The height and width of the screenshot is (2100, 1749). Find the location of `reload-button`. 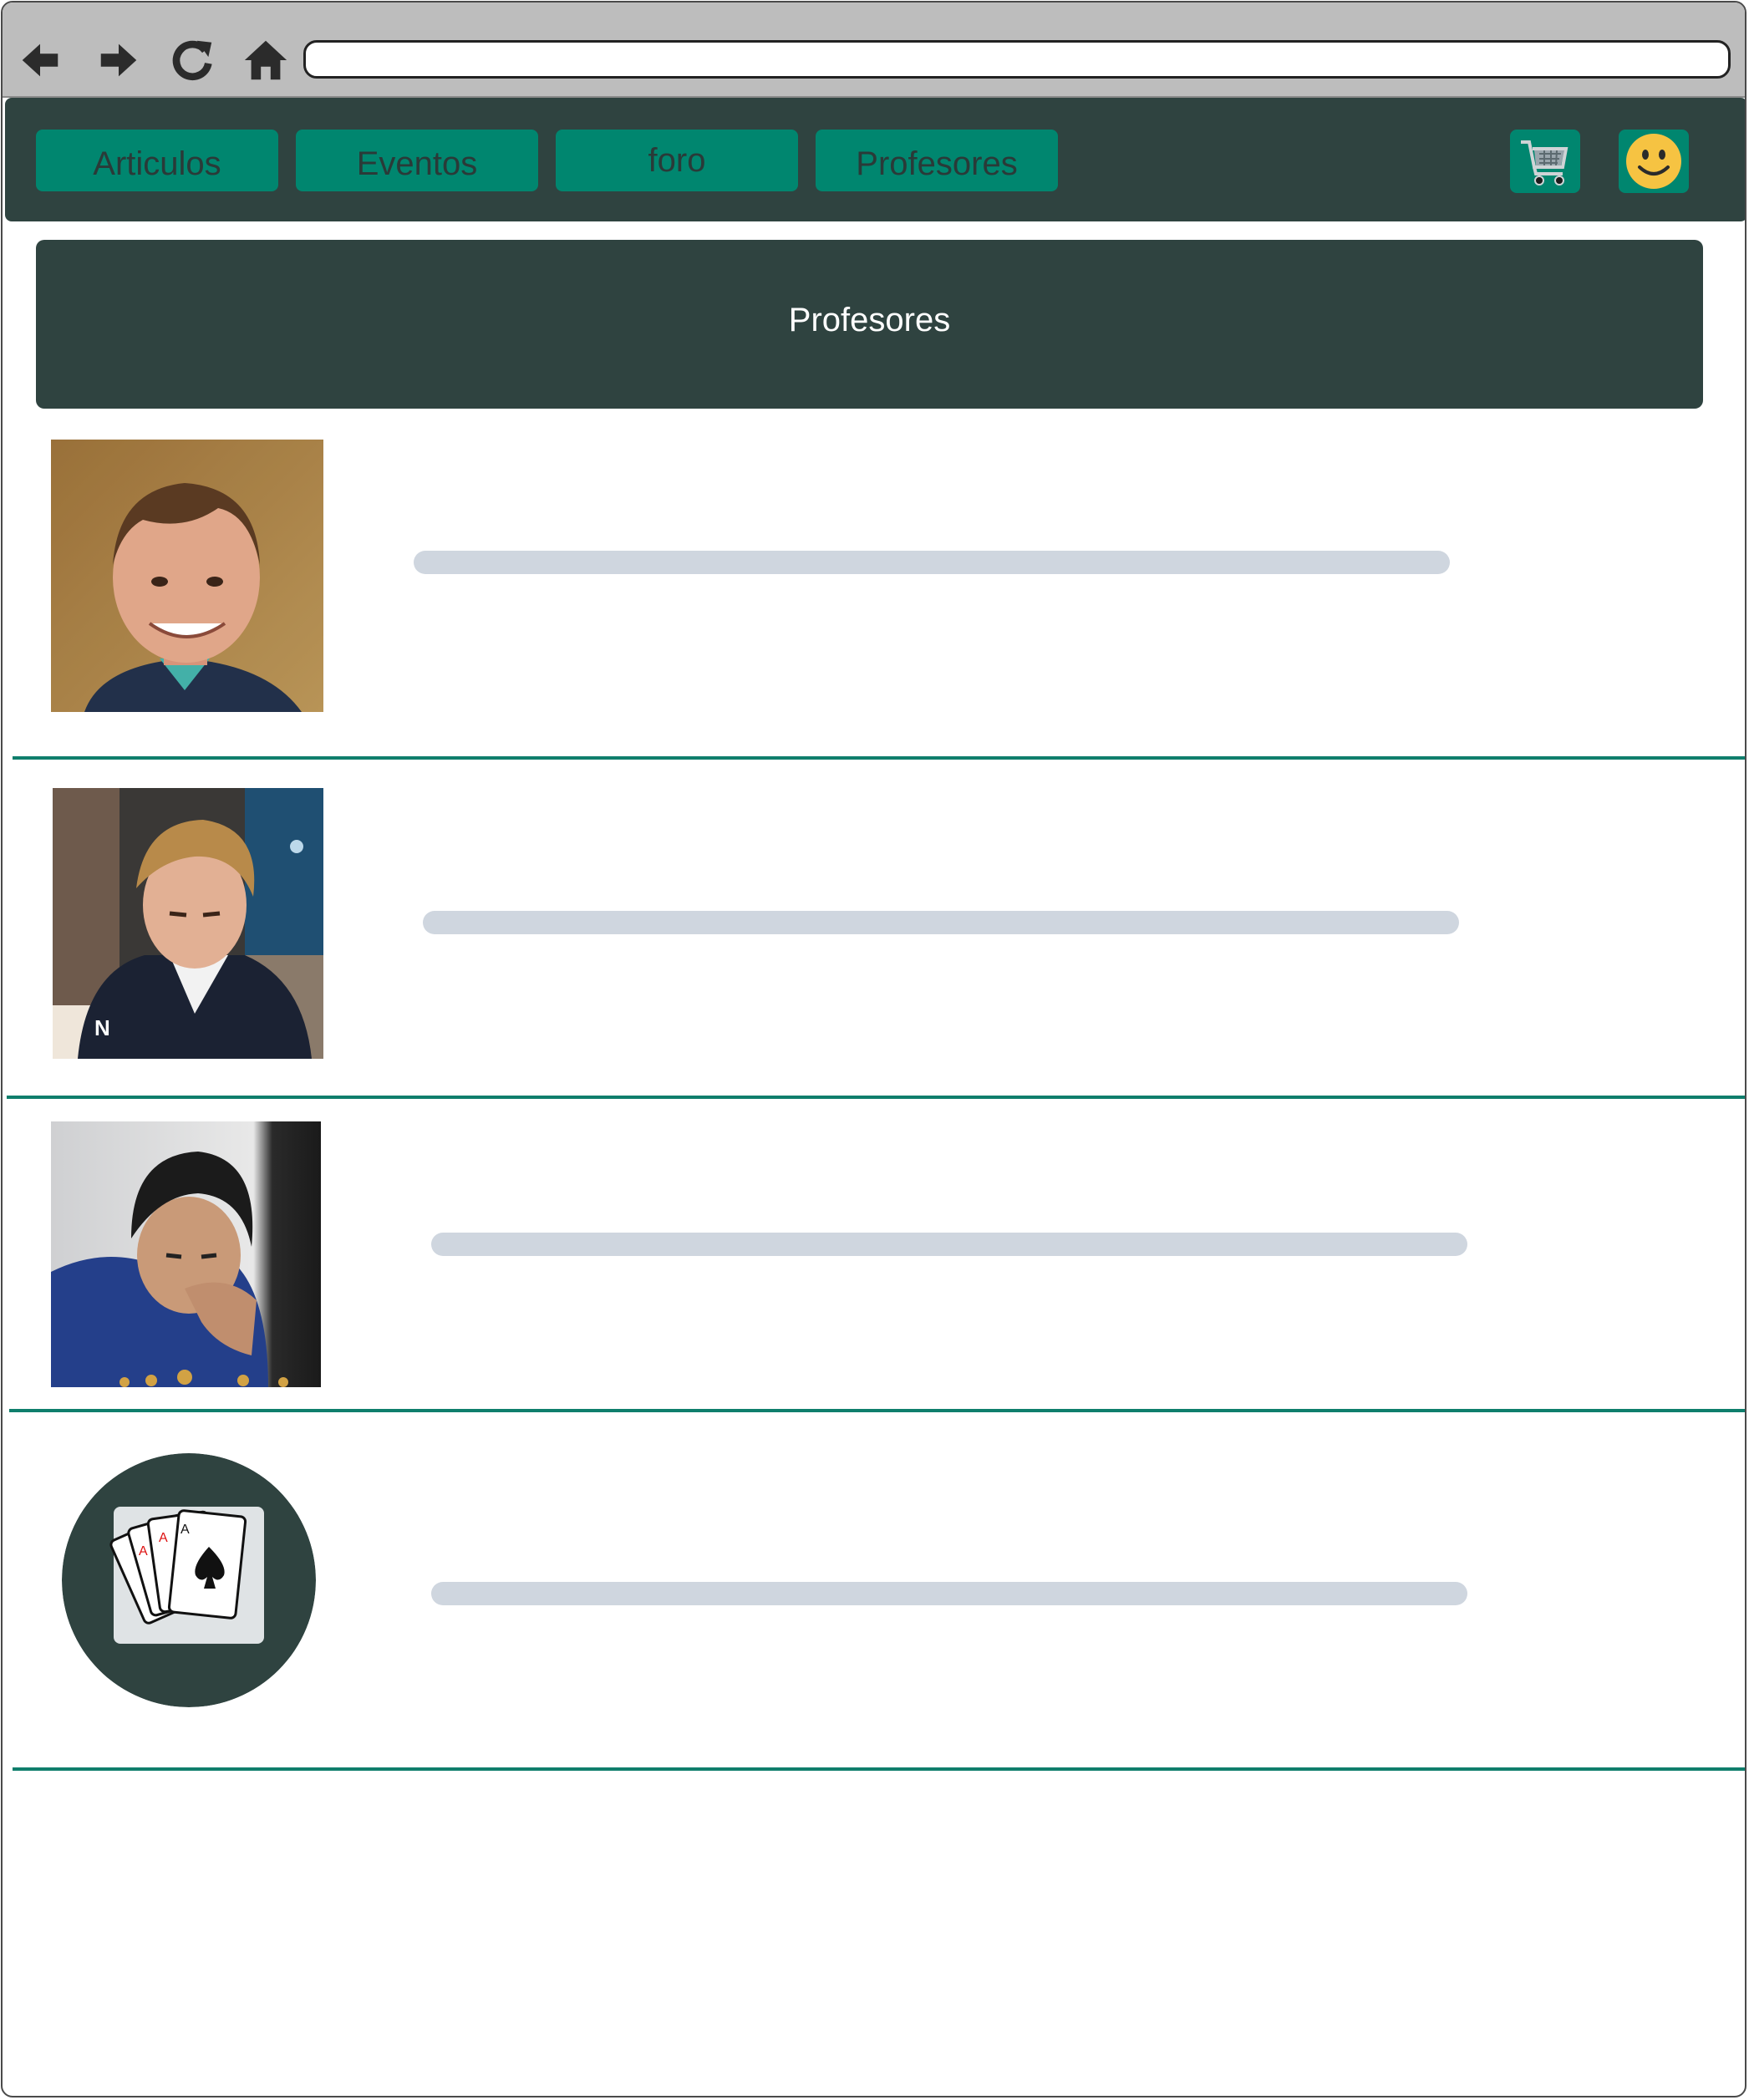

reload-button is located at coordinates (192, 60).